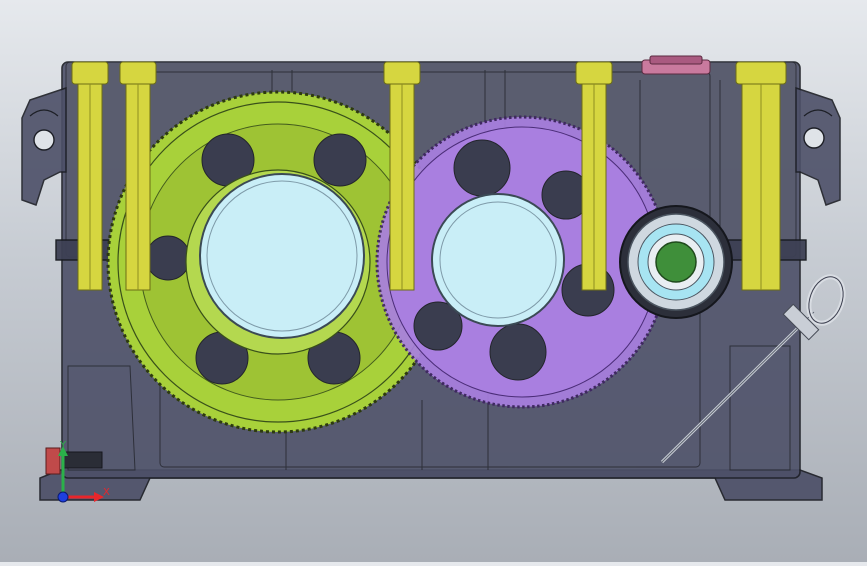 Image resolution: width=867 pixels, height=566 pixels. I want to click on breather-cap, so click(676, 65).